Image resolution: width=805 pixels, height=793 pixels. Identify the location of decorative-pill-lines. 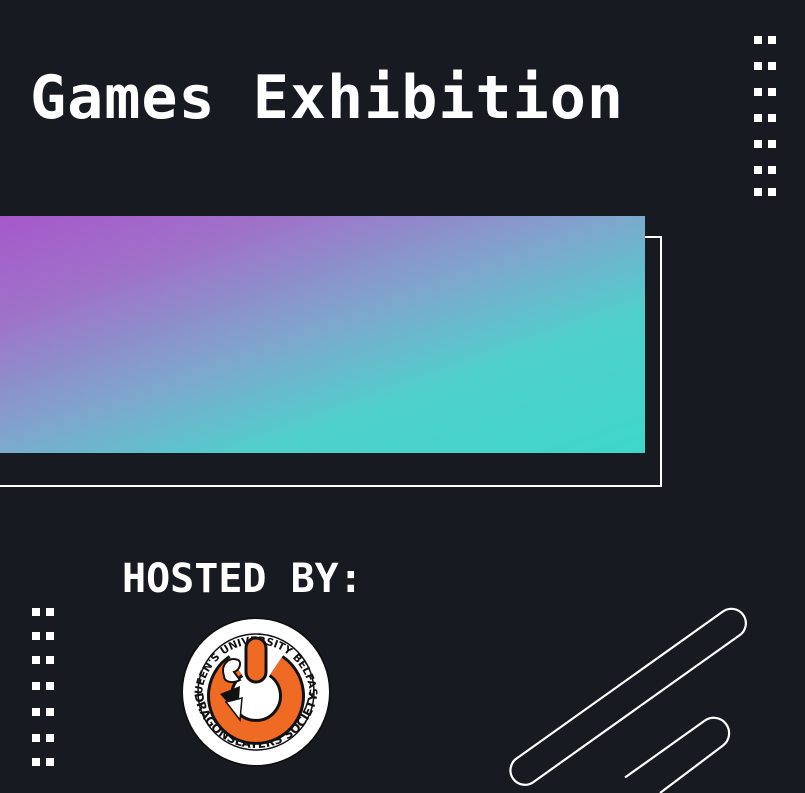
(628, 700).